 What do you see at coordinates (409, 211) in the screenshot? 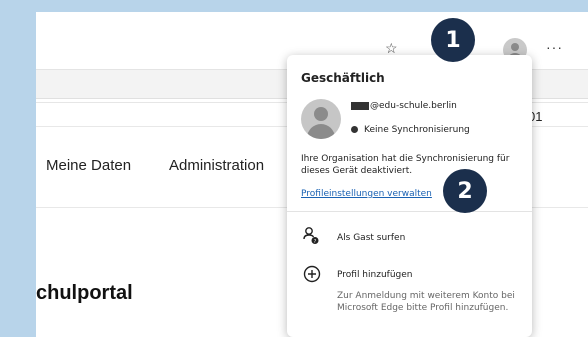
I see `menu-divider` at bounding box center [409, 211].